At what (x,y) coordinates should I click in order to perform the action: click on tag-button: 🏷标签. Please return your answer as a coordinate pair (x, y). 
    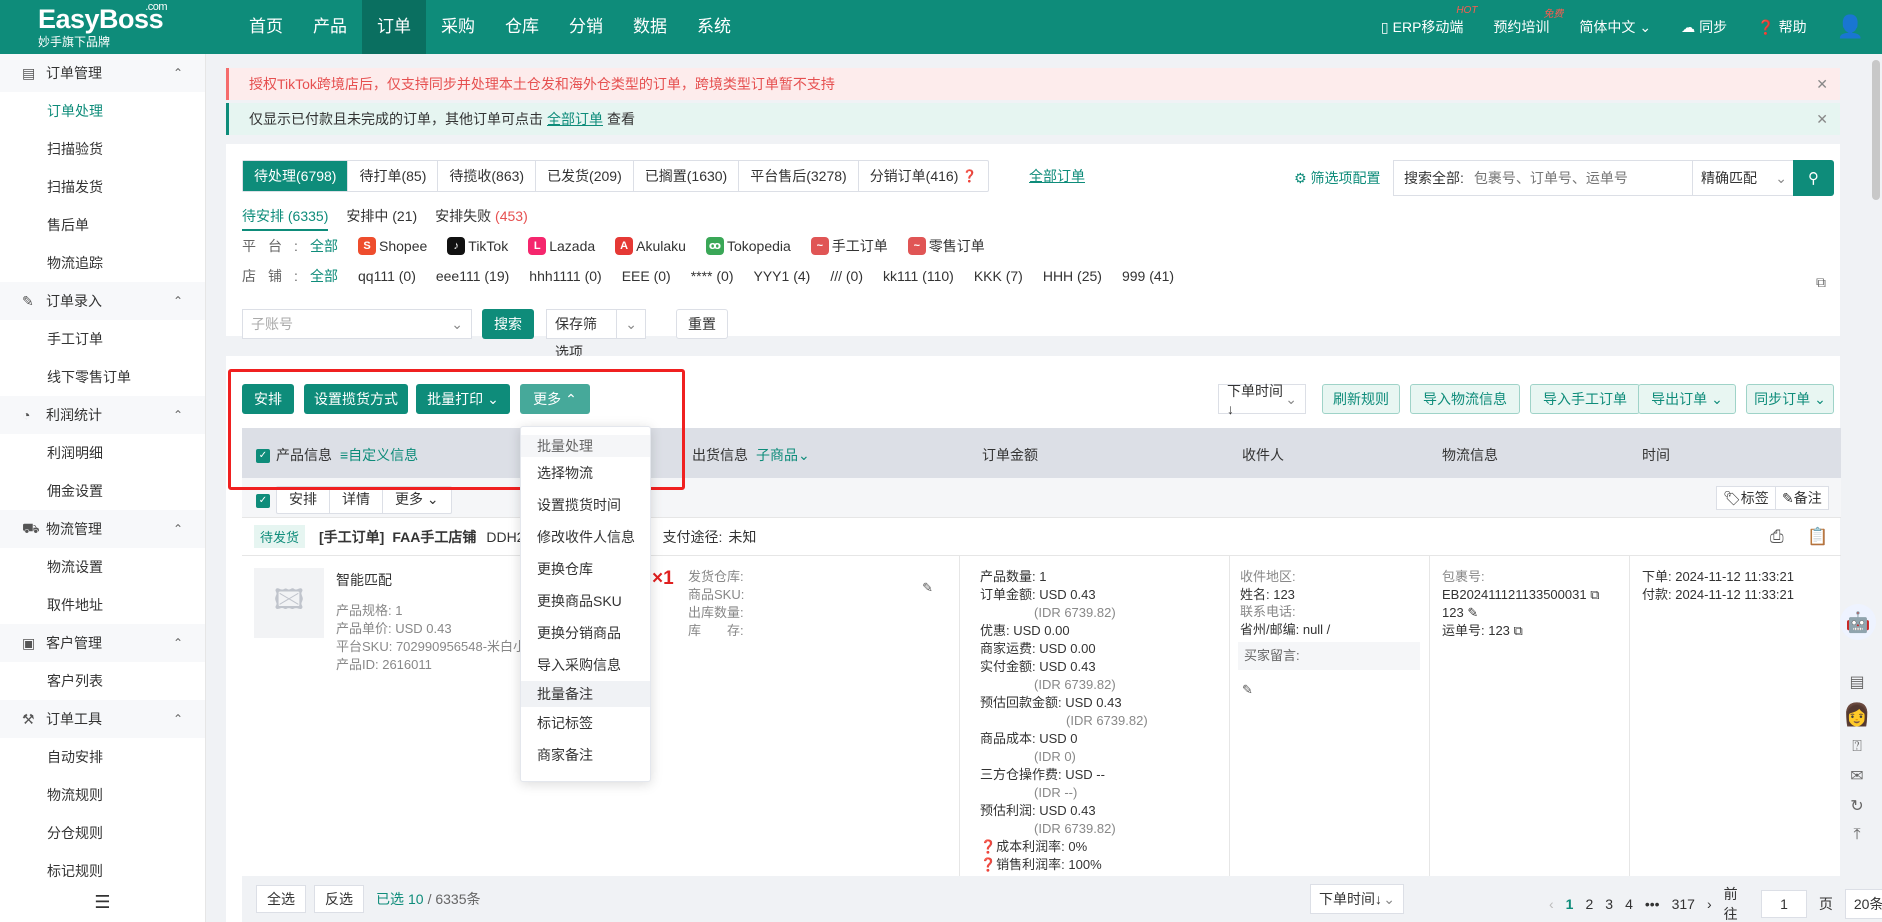
    Looking at the image, I should click on (1746, 498).